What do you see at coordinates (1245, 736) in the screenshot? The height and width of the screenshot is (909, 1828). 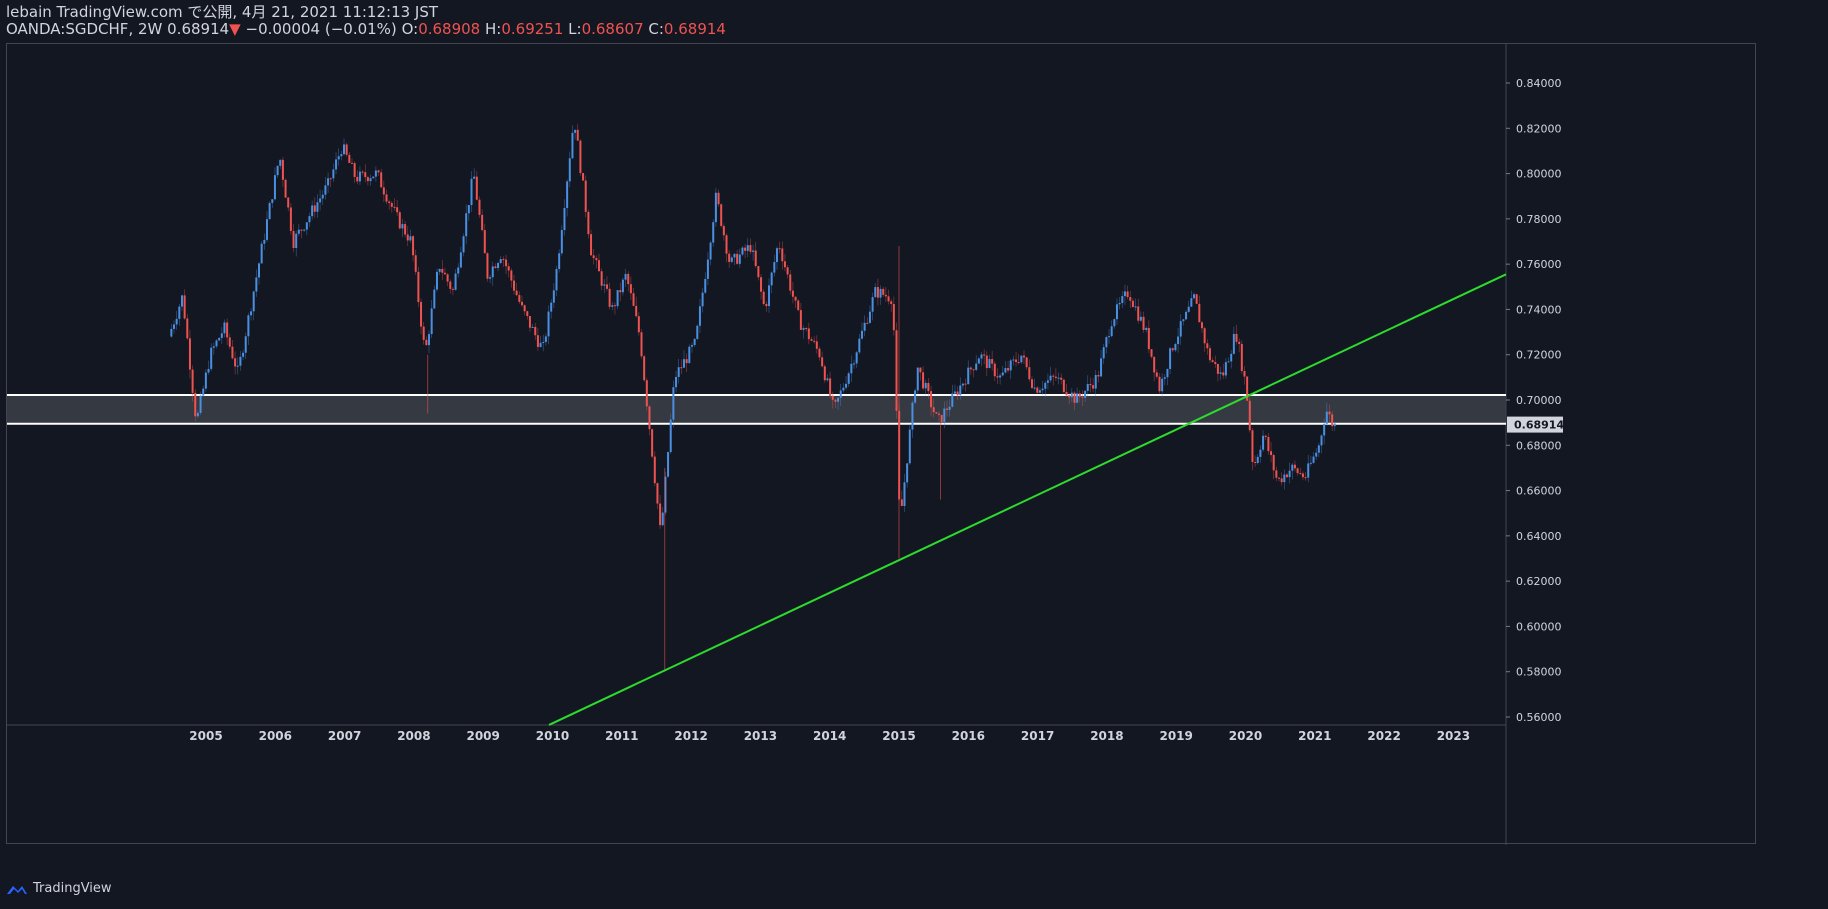 I see `x-tick-label: 2020` at bounding box center [1245, 736].